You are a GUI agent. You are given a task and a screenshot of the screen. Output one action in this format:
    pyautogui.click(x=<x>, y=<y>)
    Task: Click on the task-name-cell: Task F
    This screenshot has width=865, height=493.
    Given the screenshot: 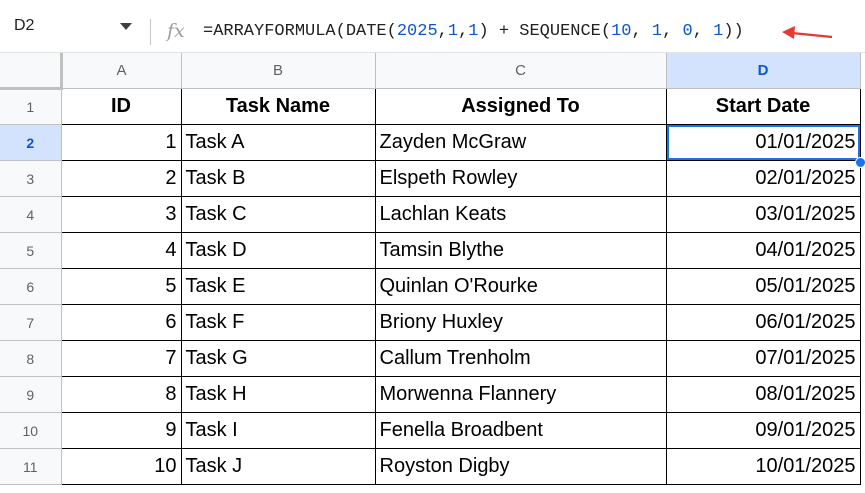 What is the action you would take?
    pyautogui.click(x=278, y=322)
    